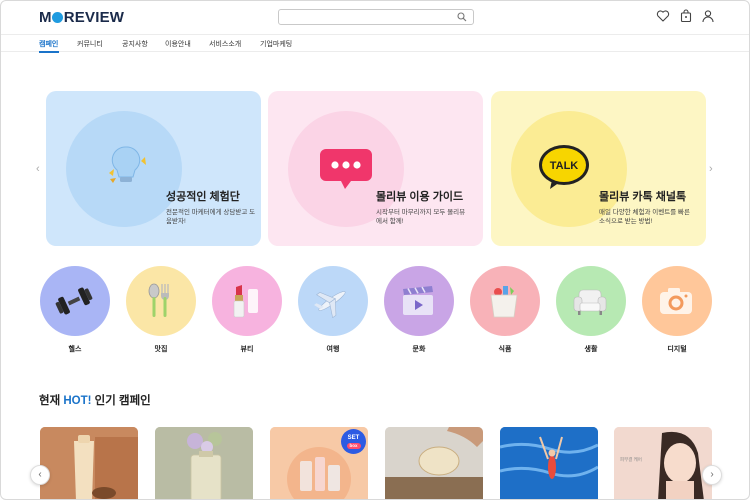 The width and height of the screenshot is (750, 500). I want to click on category-label: 맛집, so click(161, 349).